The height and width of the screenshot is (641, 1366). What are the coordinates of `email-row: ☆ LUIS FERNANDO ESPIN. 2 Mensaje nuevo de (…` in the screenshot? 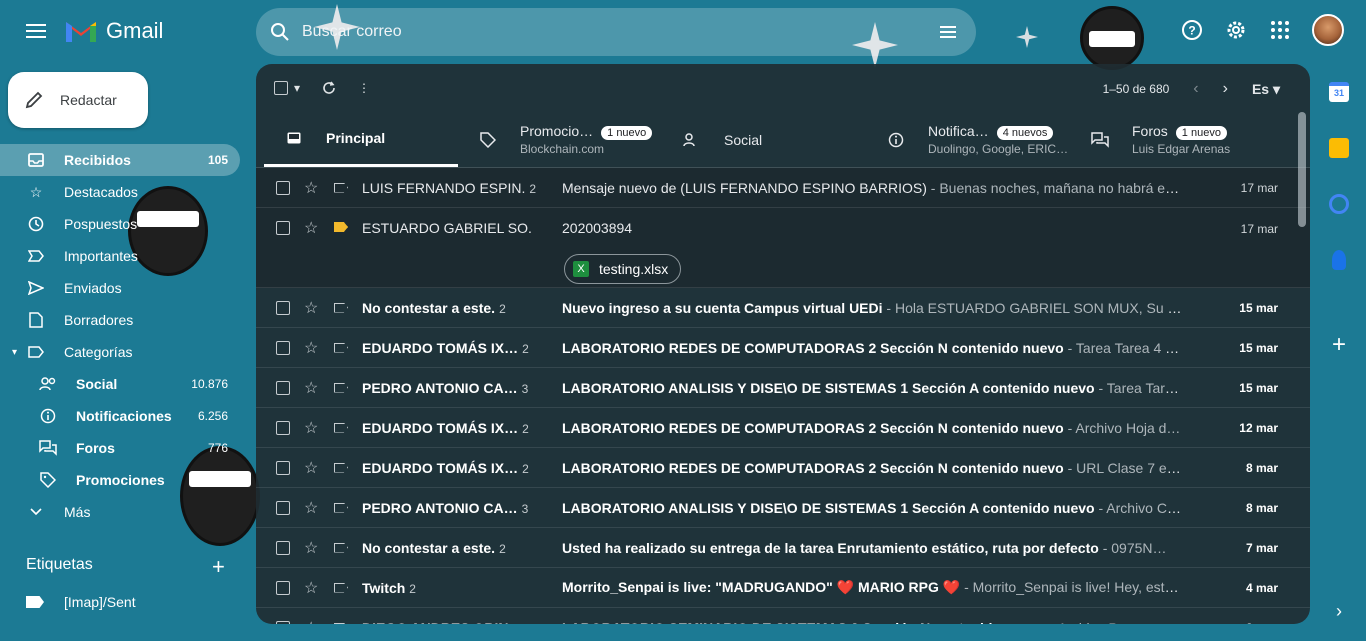 It's located at (783, 188).